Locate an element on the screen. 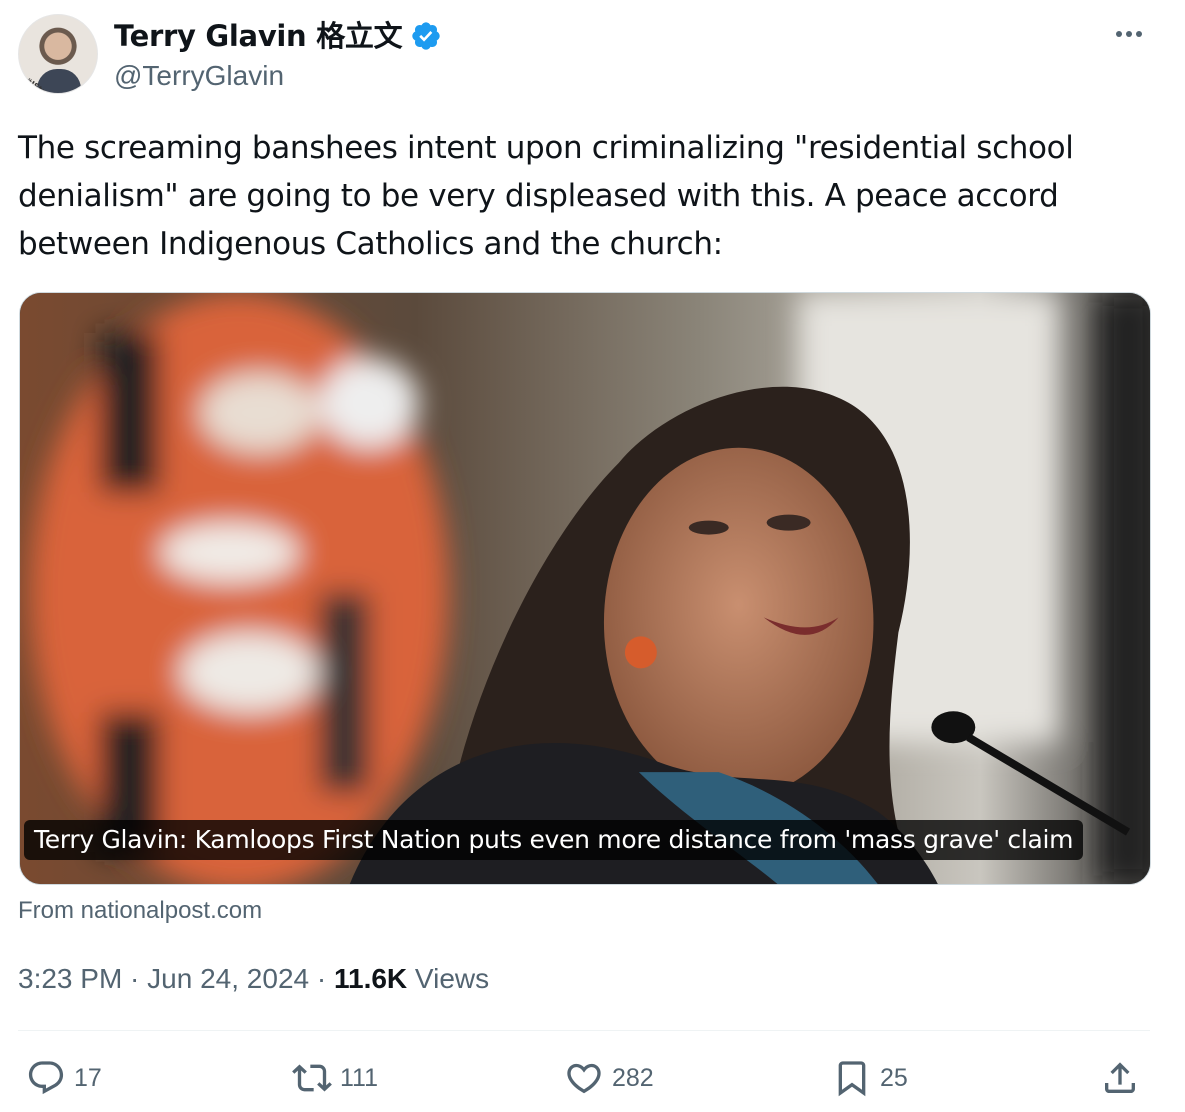 Image resolution: width=1185 pixels, height=1112 pixels. like-count: 282 is located at coordinates (633, 1077).